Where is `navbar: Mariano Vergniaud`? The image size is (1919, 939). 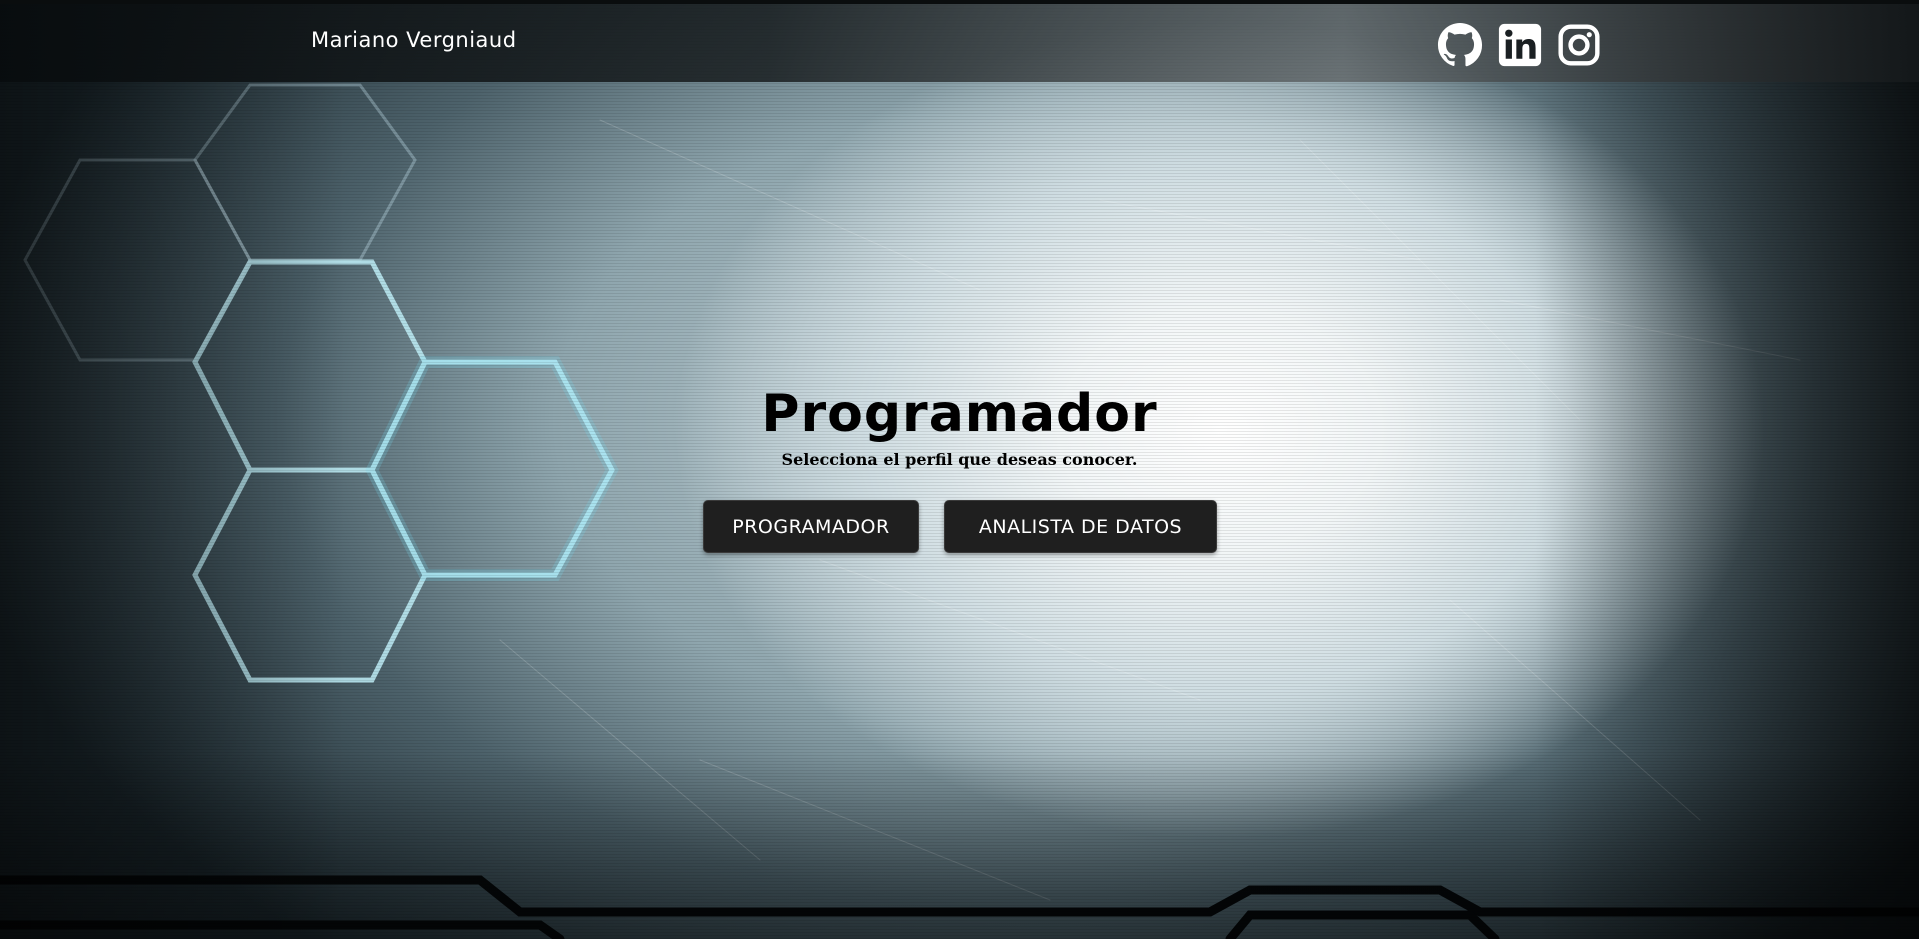
navbar: Mariano Vergniaud is located at coordinates (959, 41).